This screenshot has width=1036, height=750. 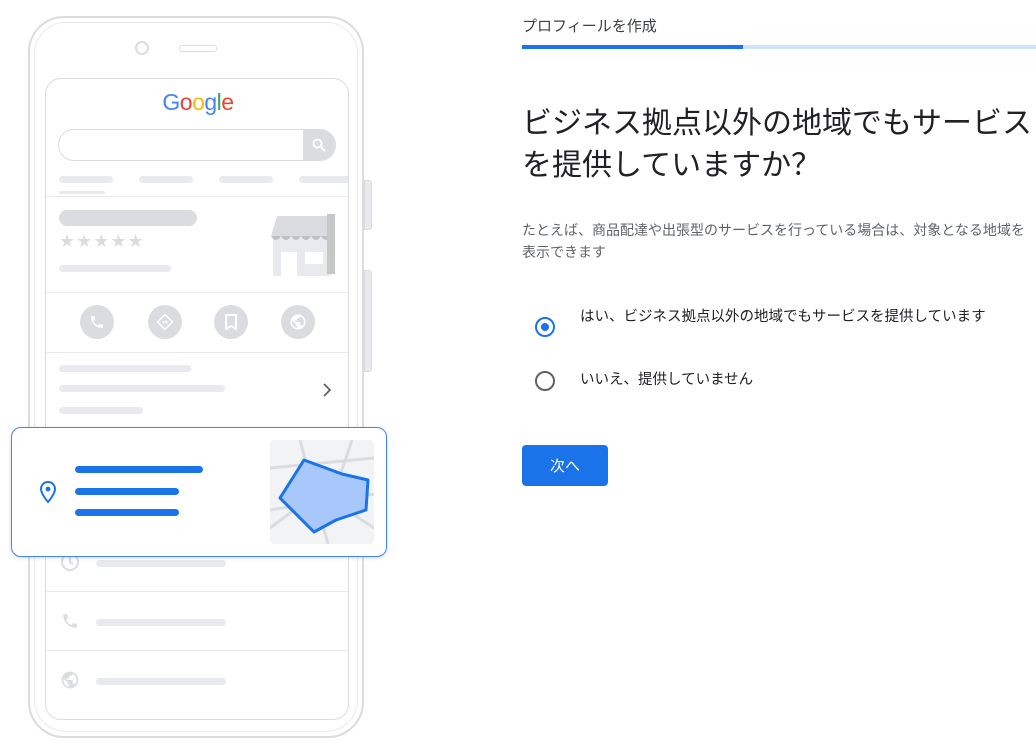 What do you see at coordinates (82, 192) in the screenshot?
I see `mock-chip-underline` at bounding box center [82, 192].